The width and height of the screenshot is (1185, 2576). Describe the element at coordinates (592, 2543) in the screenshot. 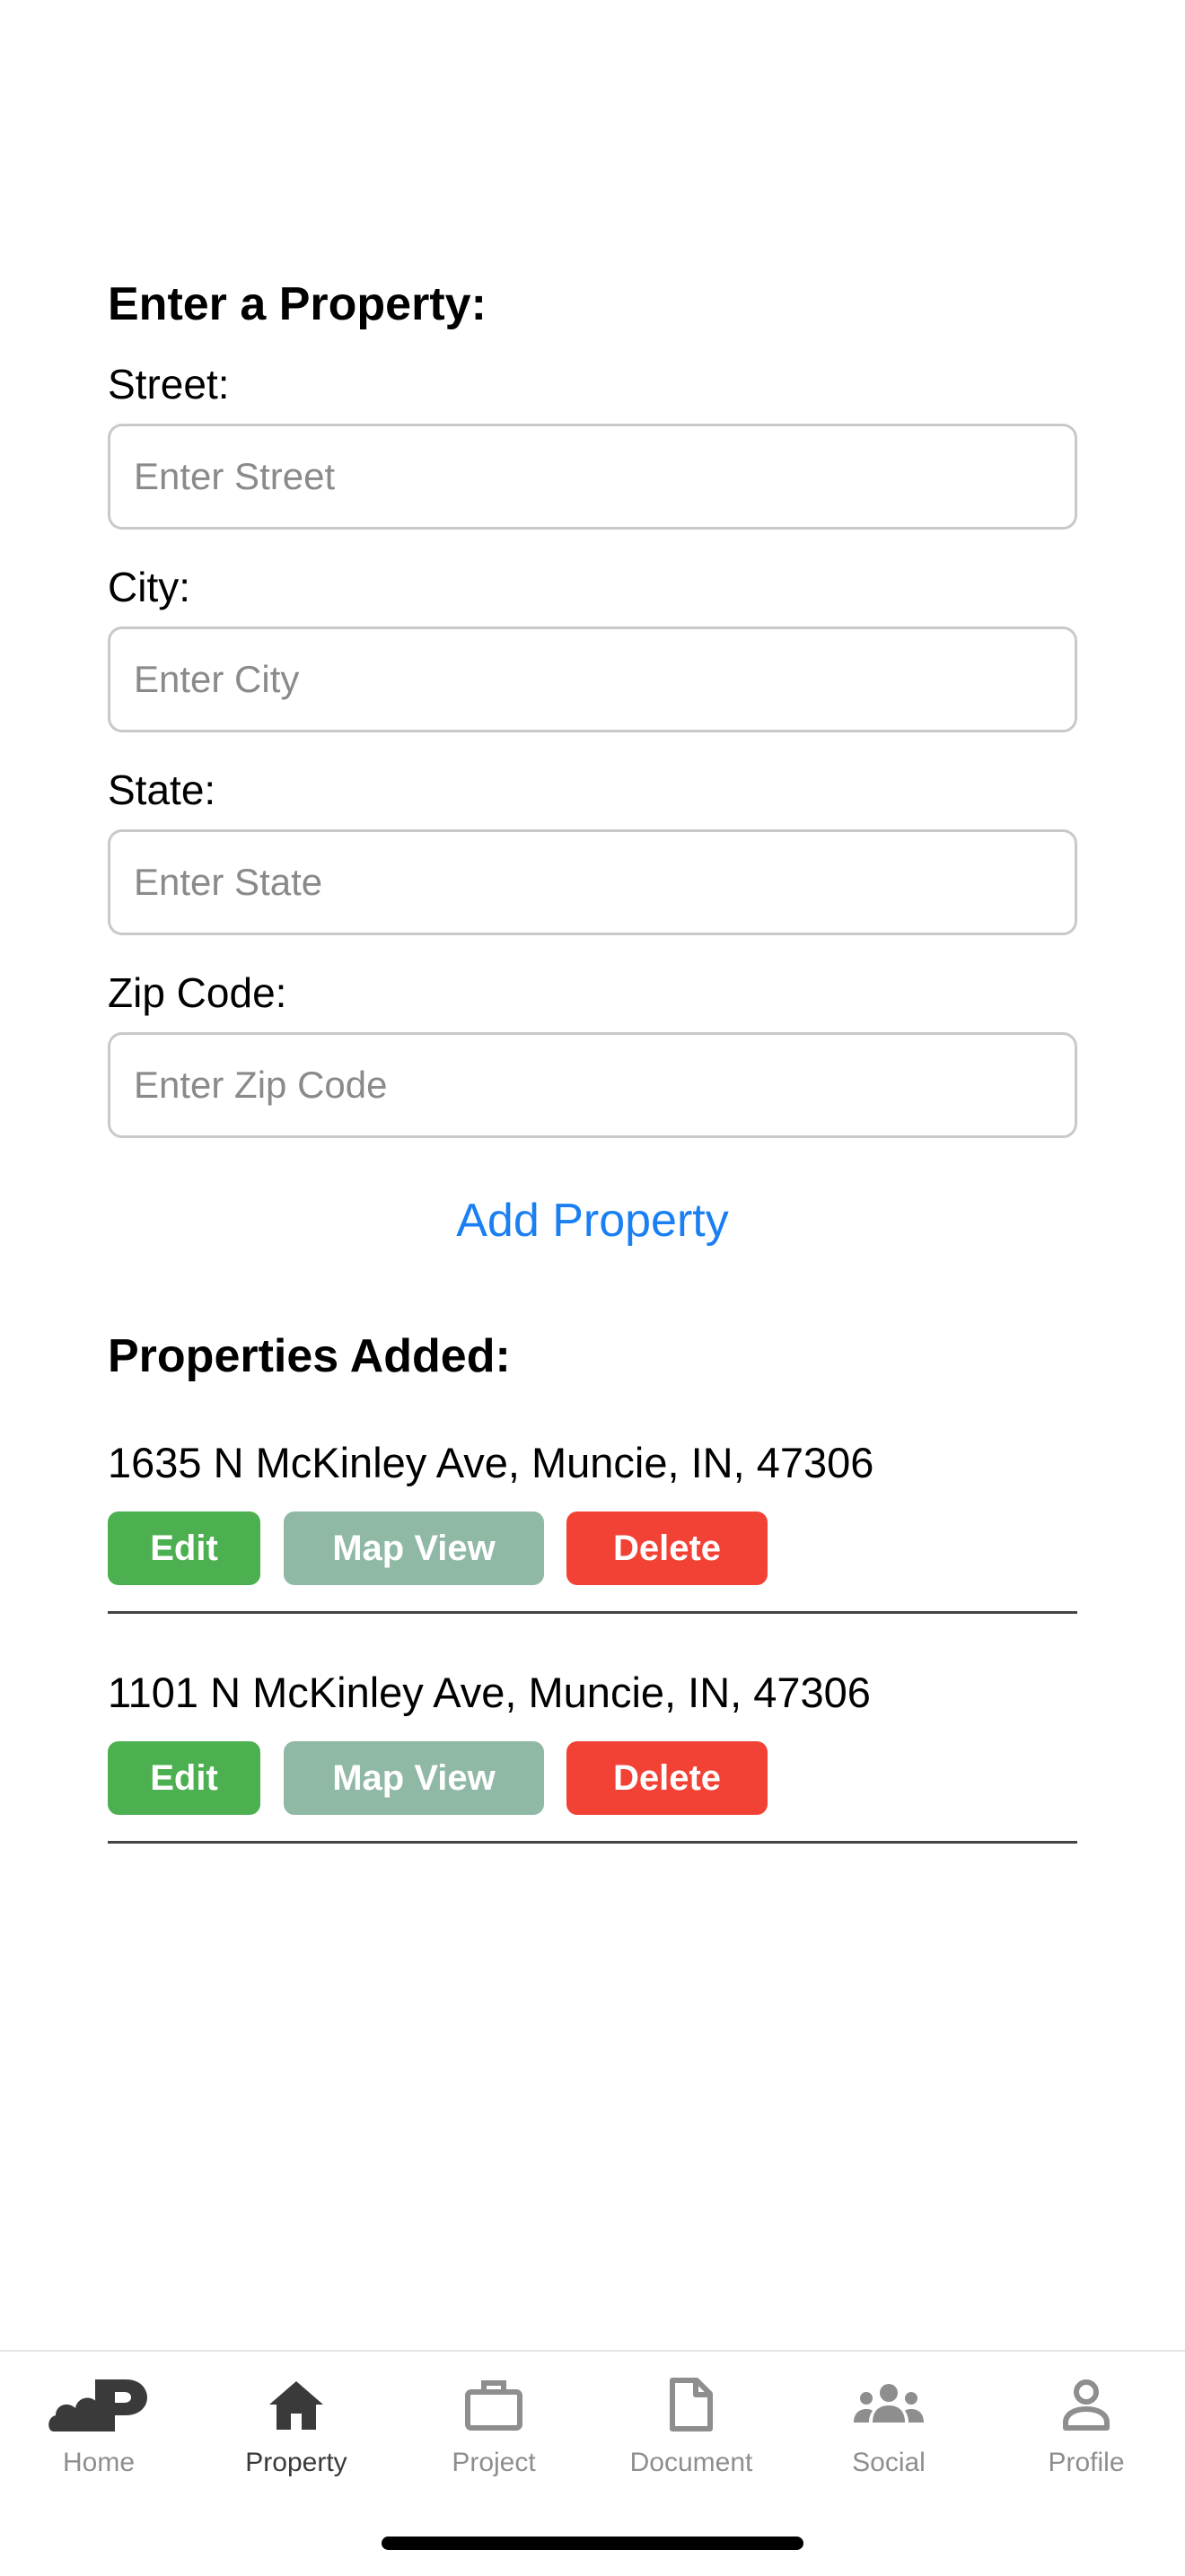

I see `home-indicator` at that location.